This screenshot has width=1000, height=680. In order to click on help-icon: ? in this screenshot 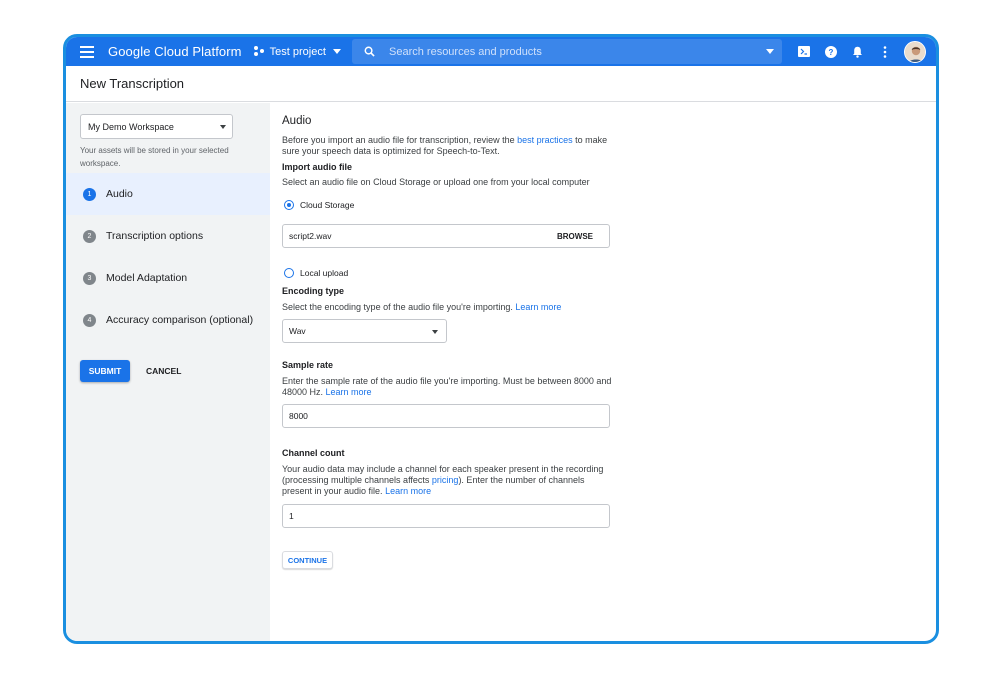, I will do `click(830, 51)`.